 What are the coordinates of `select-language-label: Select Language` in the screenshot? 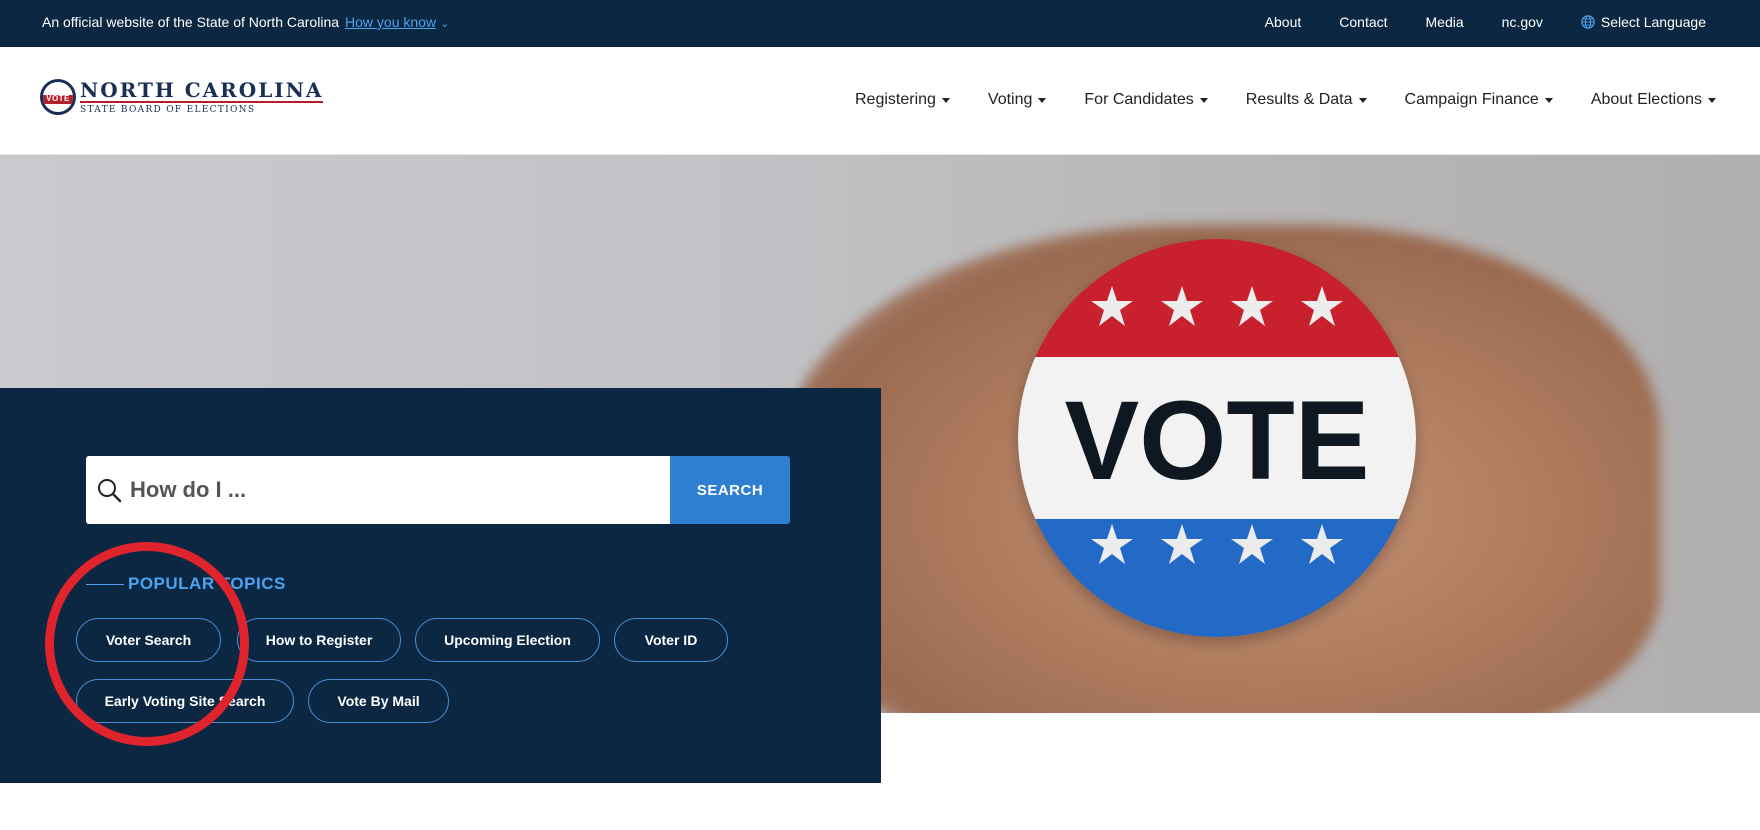 It's located at (1653, 22).